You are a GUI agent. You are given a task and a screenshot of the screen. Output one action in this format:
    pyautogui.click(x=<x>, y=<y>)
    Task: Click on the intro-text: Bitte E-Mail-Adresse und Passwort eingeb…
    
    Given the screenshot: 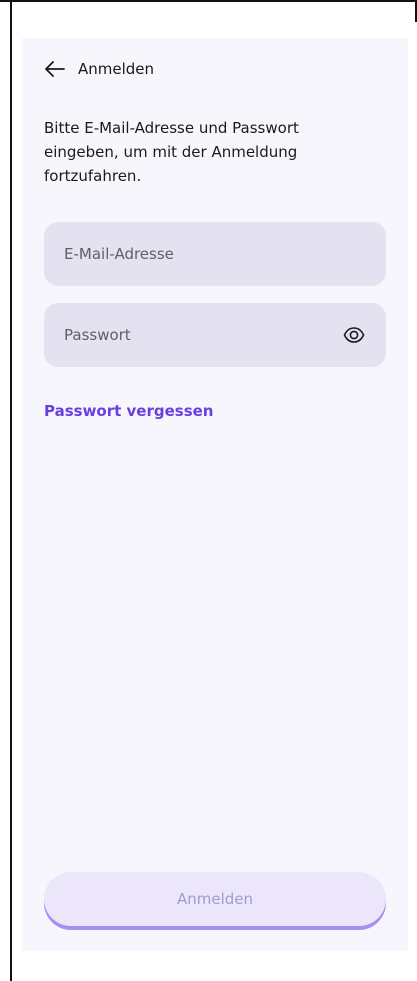 What is the action you would take?
    pyautogui.click(x=171, y=152)
    